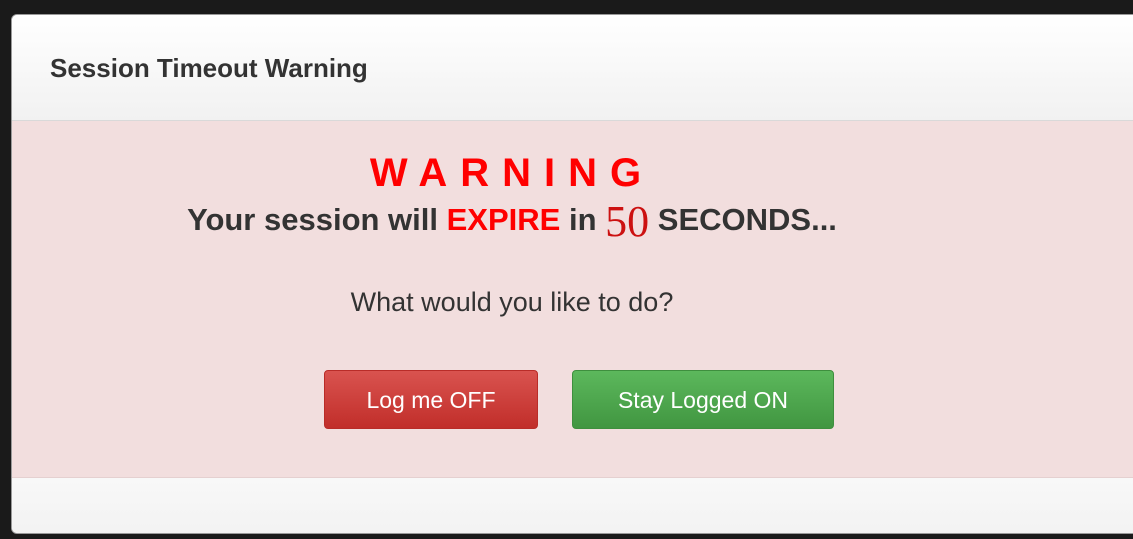 The height and width of the screenshot is (539, 1133). Describe the element at coordinates (572, 505) in the screenshot. I see `modal-footer` at that location.